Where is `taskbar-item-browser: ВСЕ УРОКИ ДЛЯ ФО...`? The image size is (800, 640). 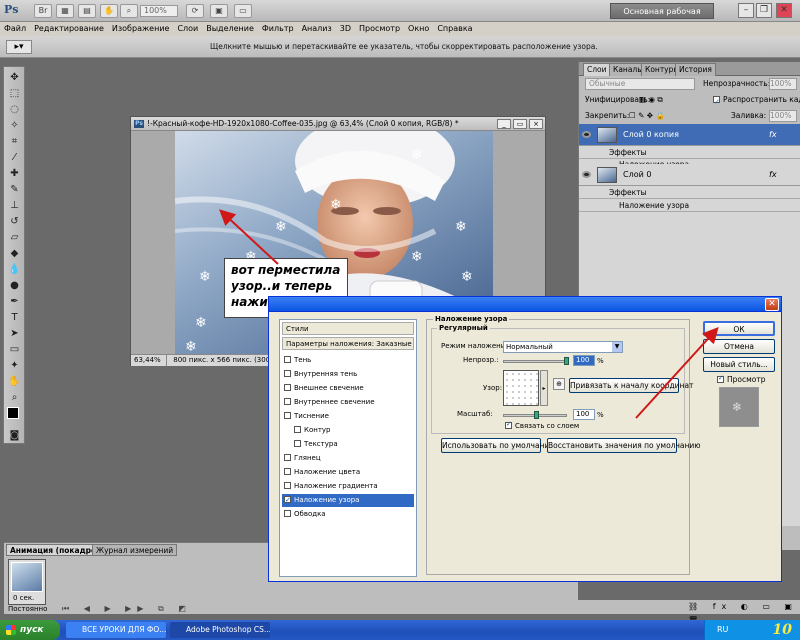
taskbar-item-browser: ВСЕ УРОКИ ДЛЯ ФО... is located at coordinates (116, 630).